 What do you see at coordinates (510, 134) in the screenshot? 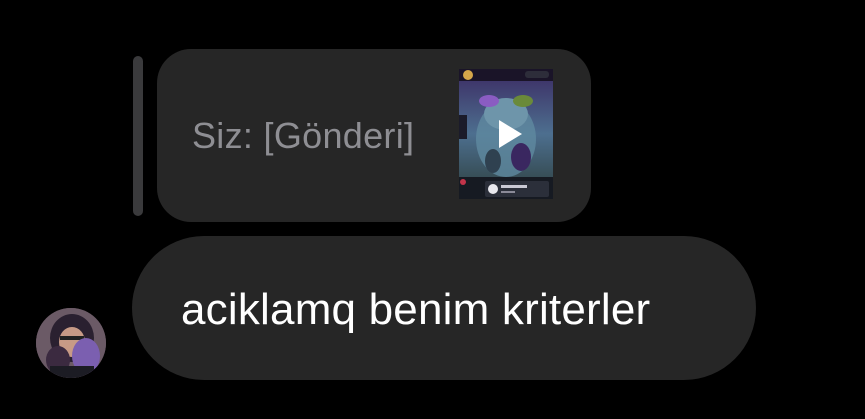
I see `play-icon` at bounding box center [510, 134].